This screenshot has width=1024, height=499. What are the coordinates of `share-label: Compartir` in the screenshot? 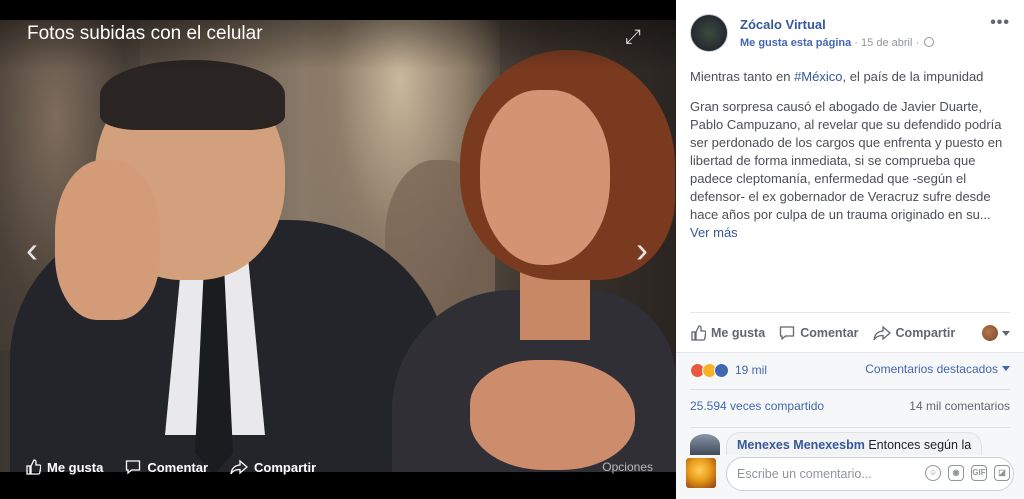 It's located at (925, 332).